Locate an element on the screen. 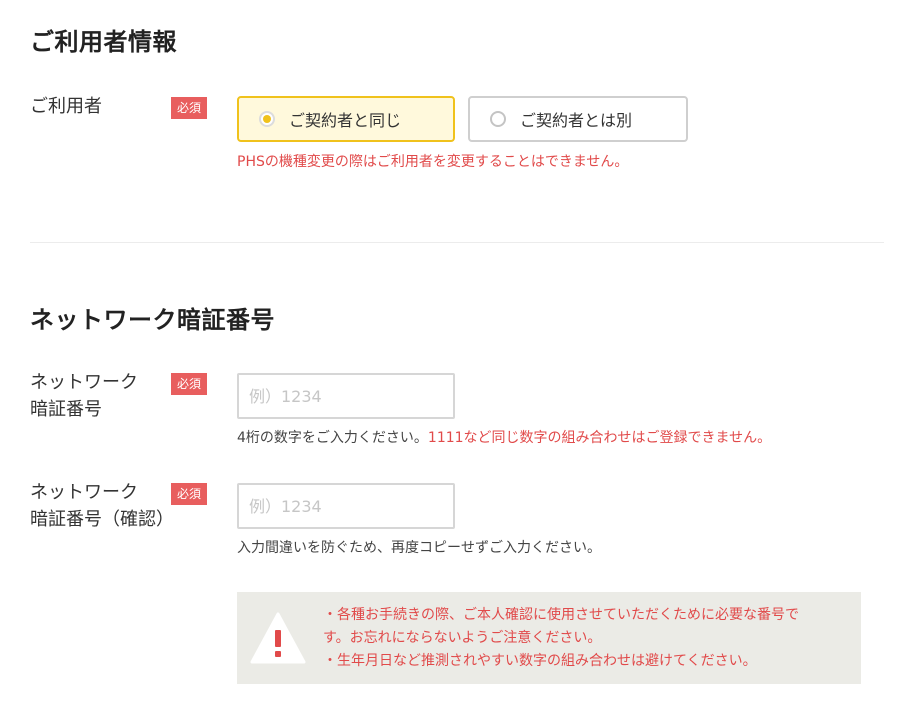 This screenshot has height=720, width=912. radio-same-as-contractor-label: ご契約者と同じ is located at coordinates (345, 120).